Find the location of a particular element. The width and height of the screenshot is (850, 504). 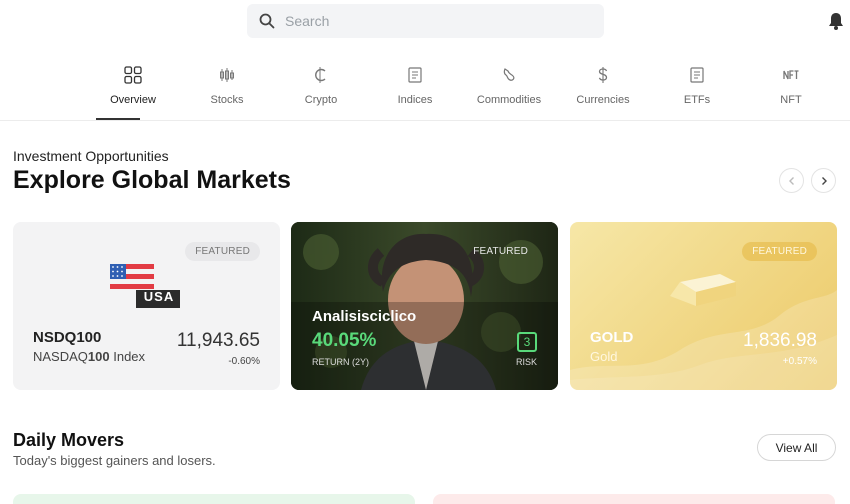

tab-currencies: Currencies is located at coordinates (603, 91).